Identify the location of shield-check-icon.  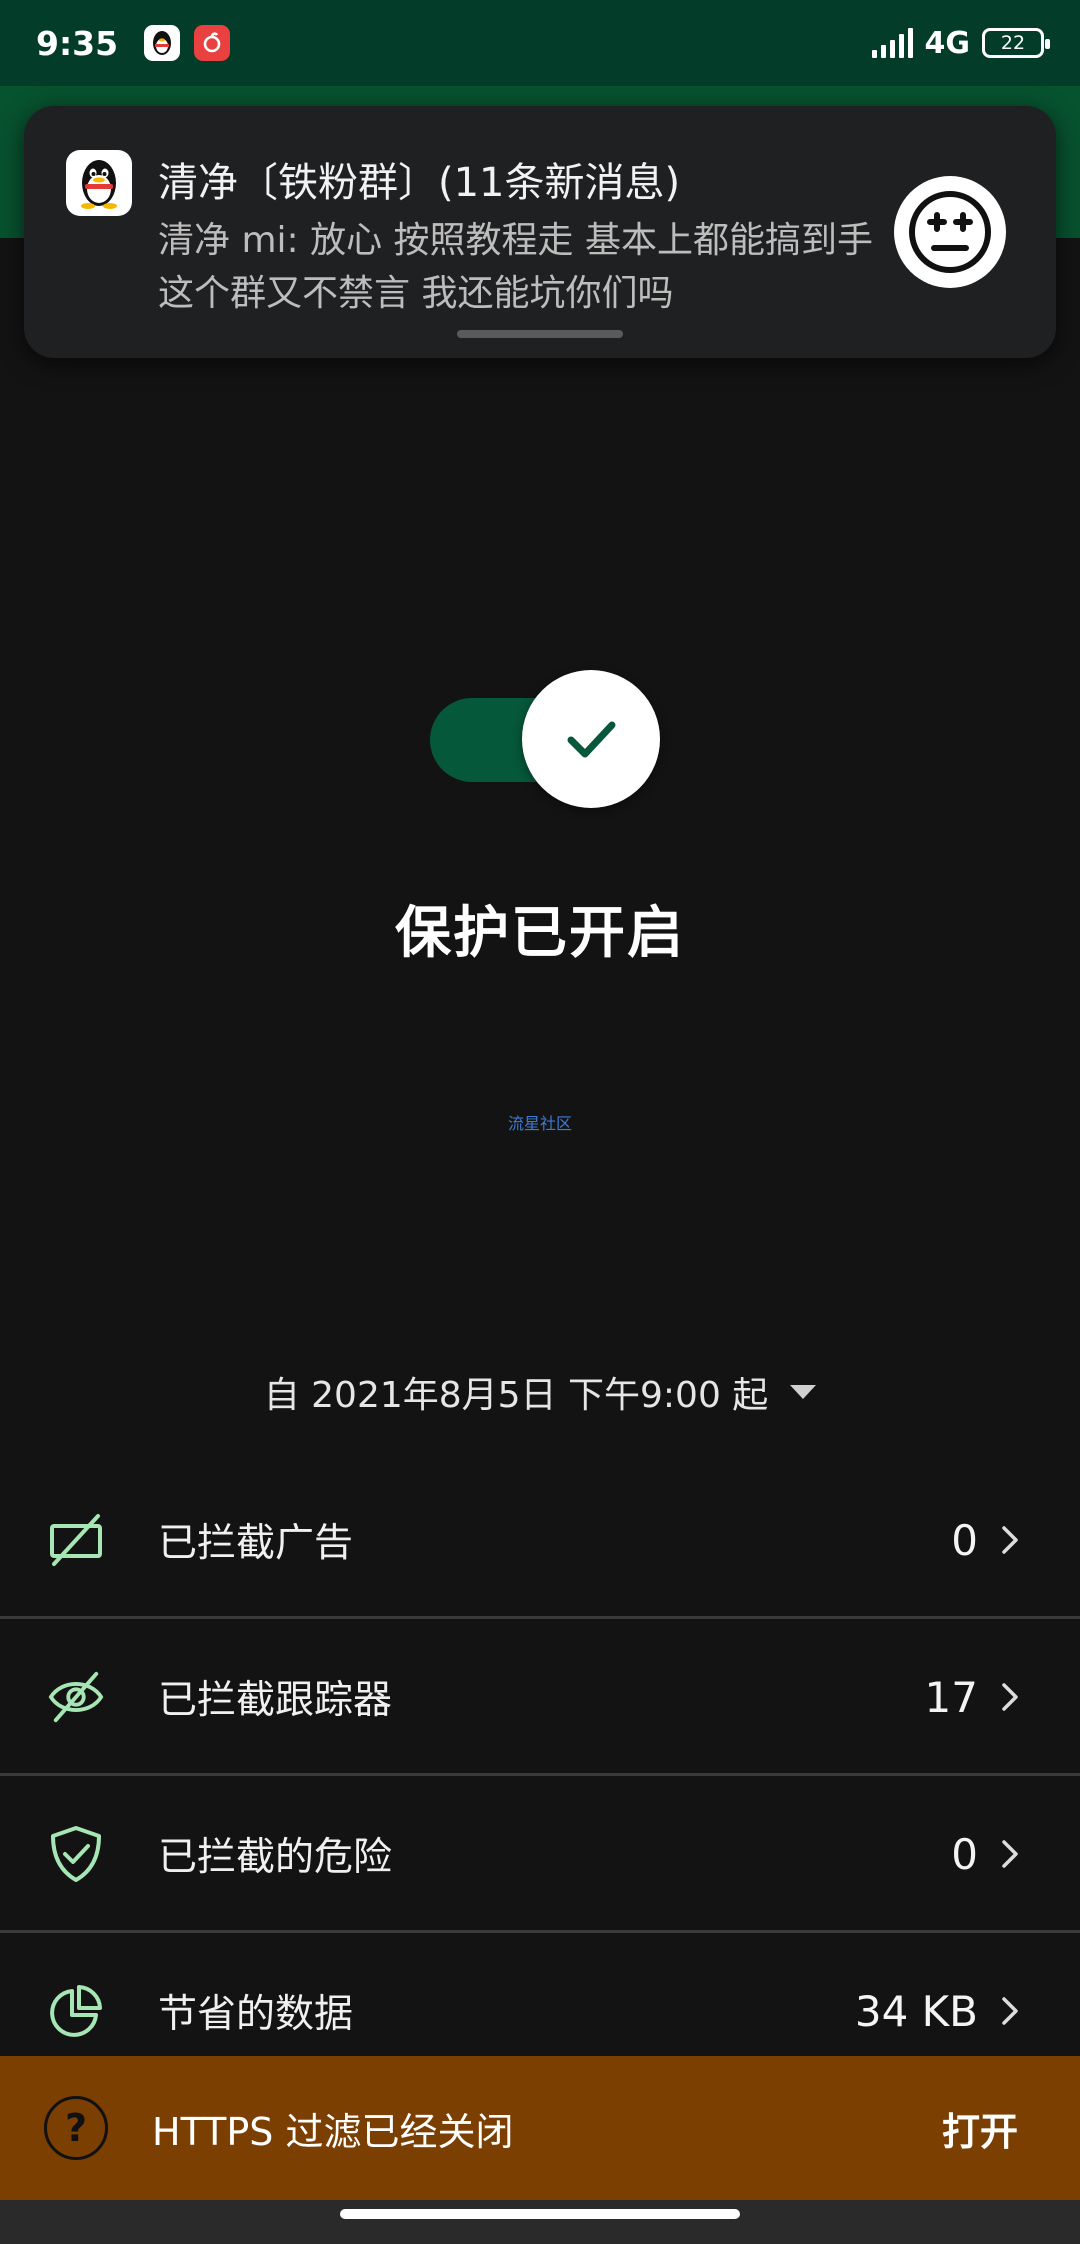
(76, 1854).